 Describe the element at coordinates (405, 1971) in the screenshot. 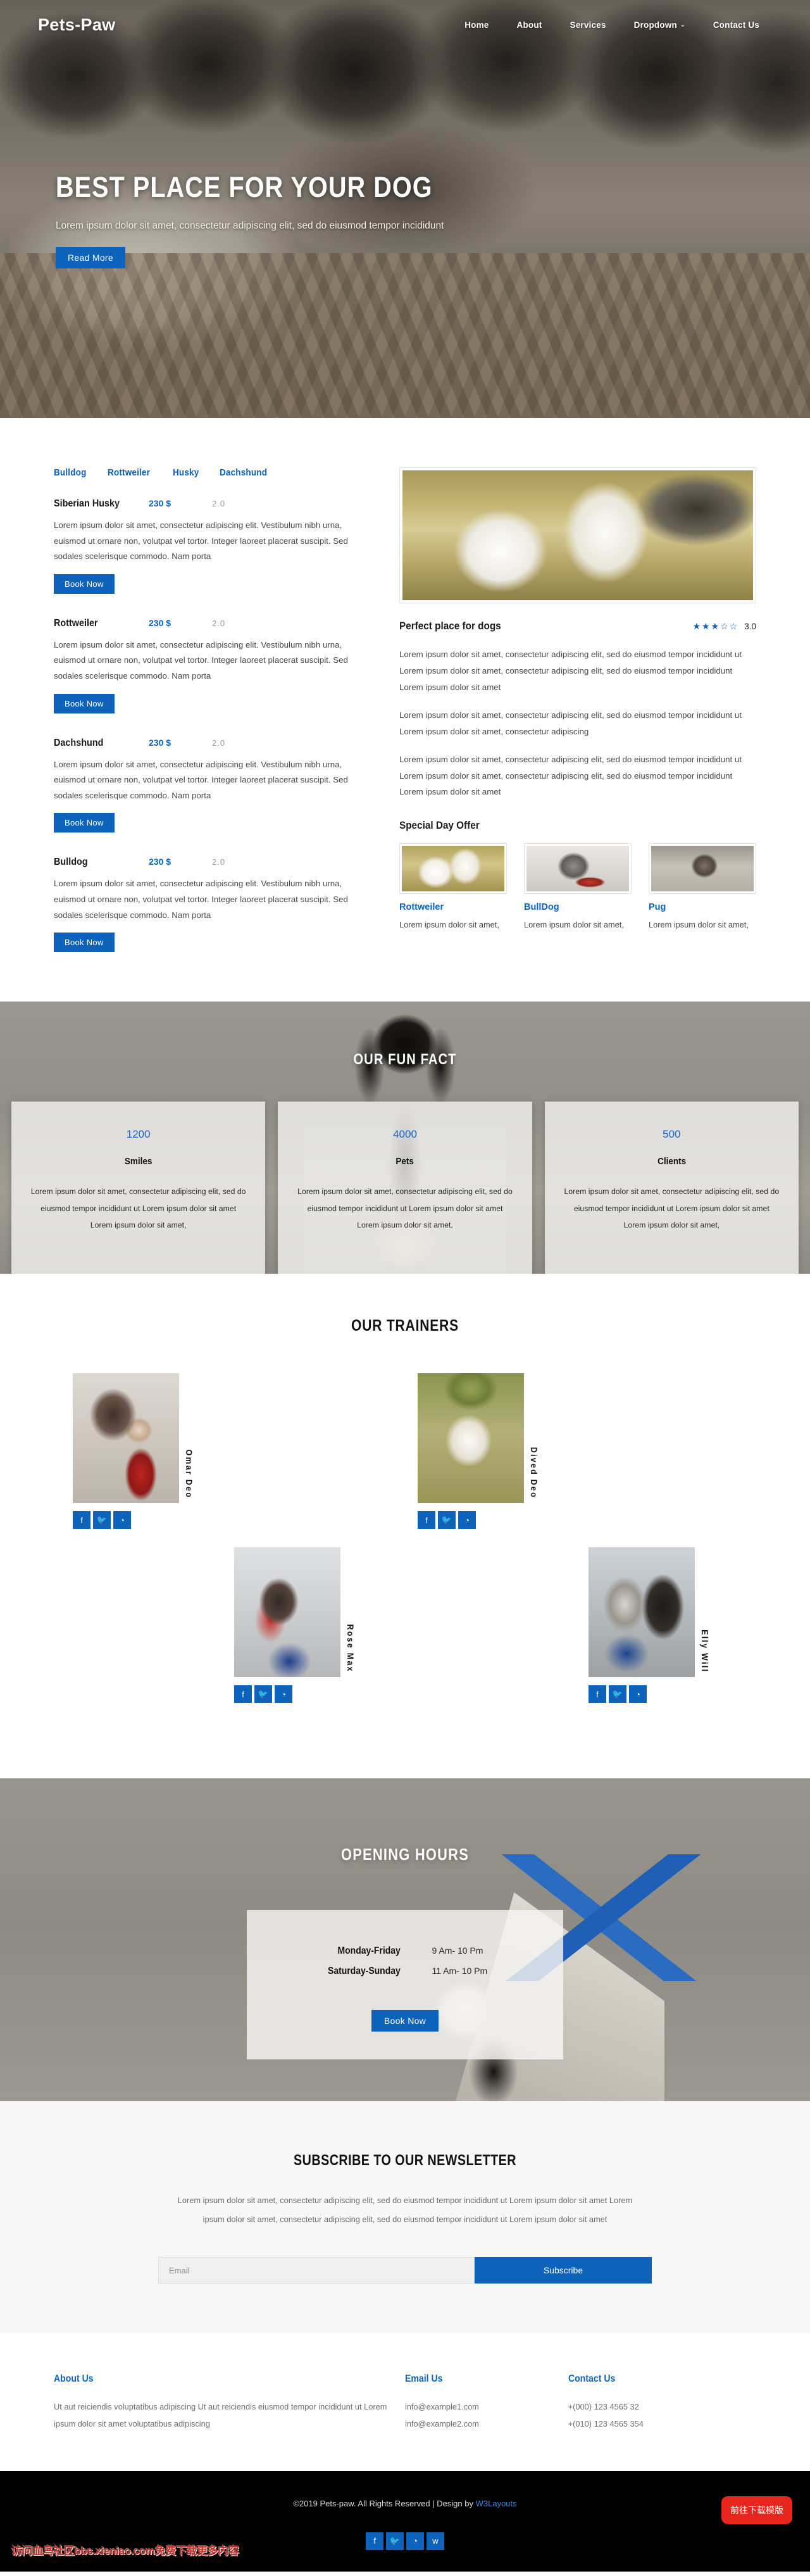

I see `opening-hours-row: Saturday-Sunday 11 Am- 10 Pm` at that location.